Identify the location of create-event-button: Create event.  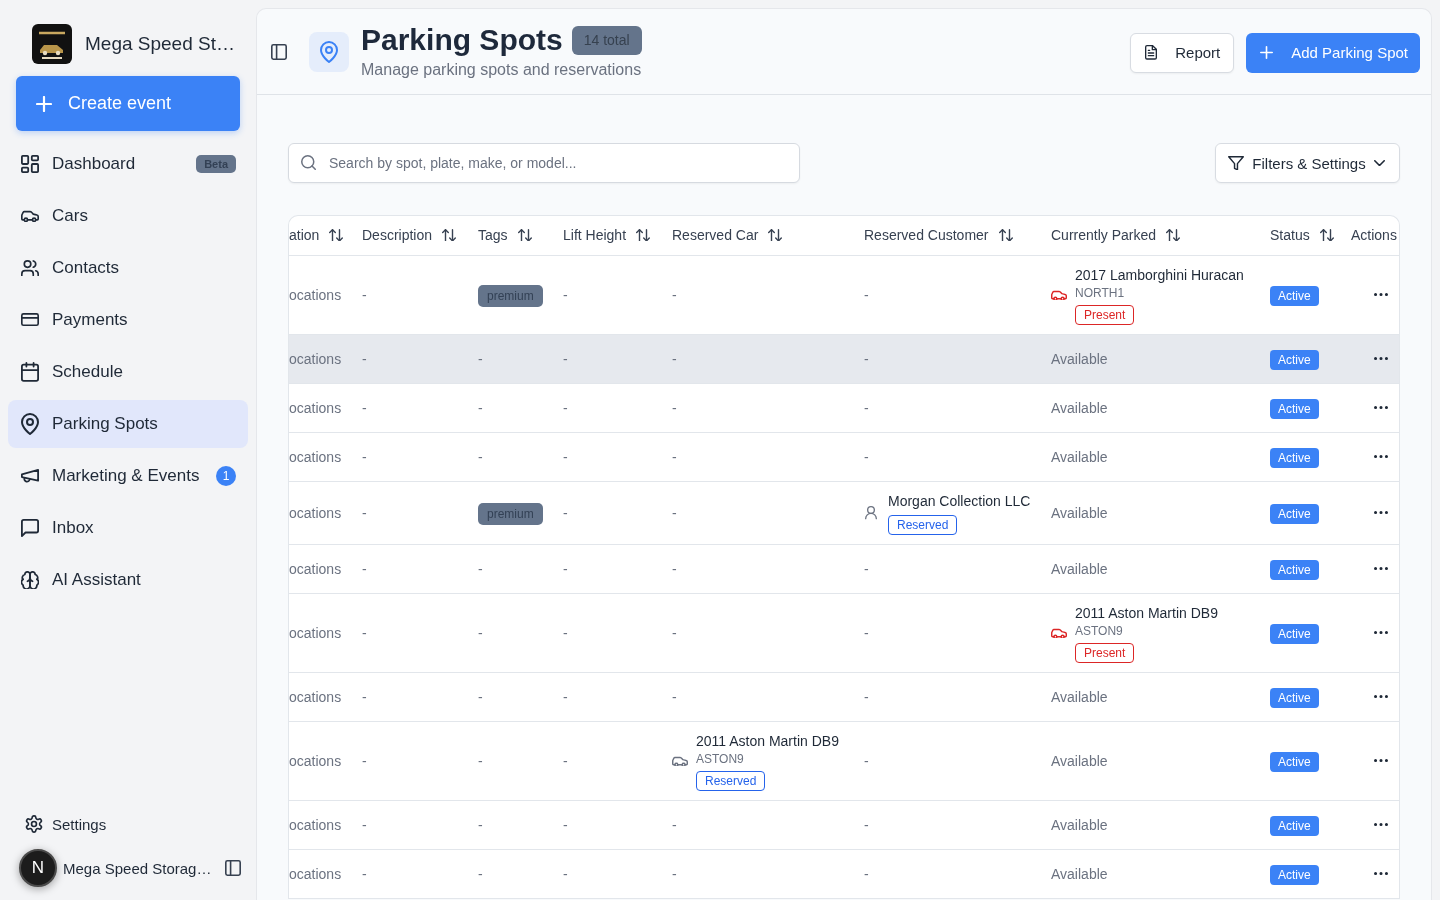
(128, 103).